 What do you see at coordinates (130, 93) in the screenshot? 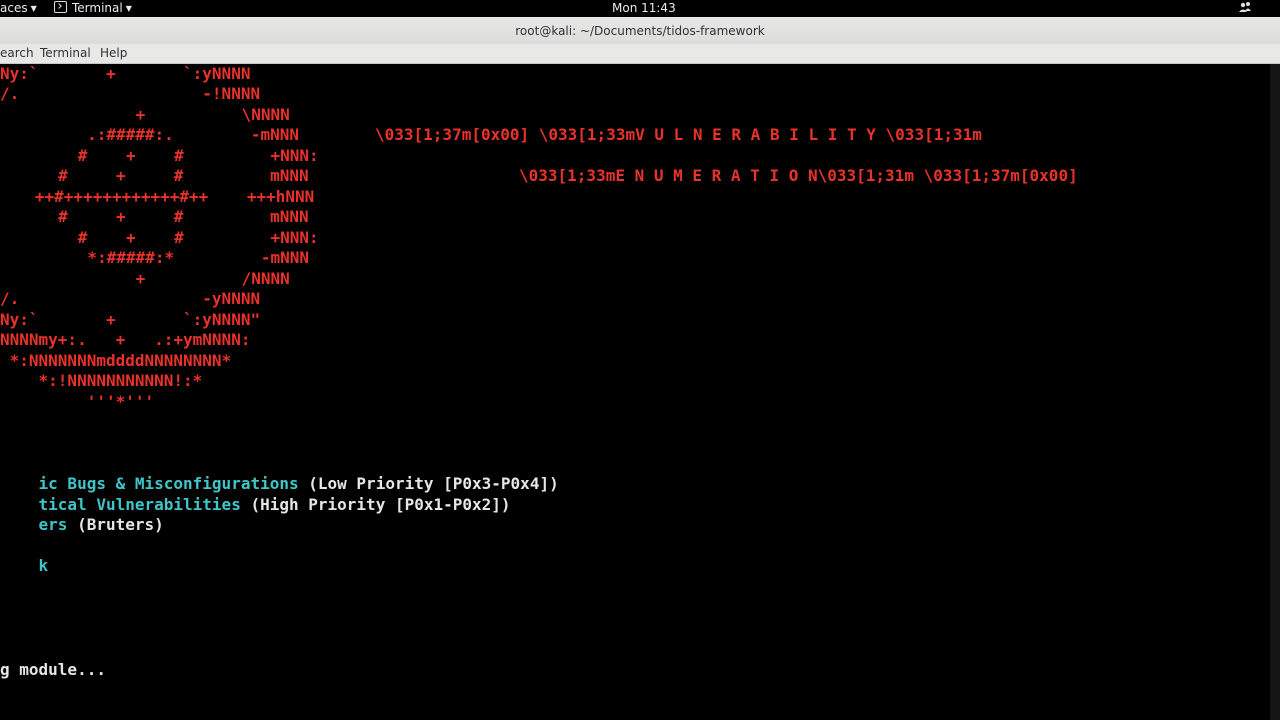
I see `banner-art-line: /. -!NNNN` at bounding box center [130, 93].